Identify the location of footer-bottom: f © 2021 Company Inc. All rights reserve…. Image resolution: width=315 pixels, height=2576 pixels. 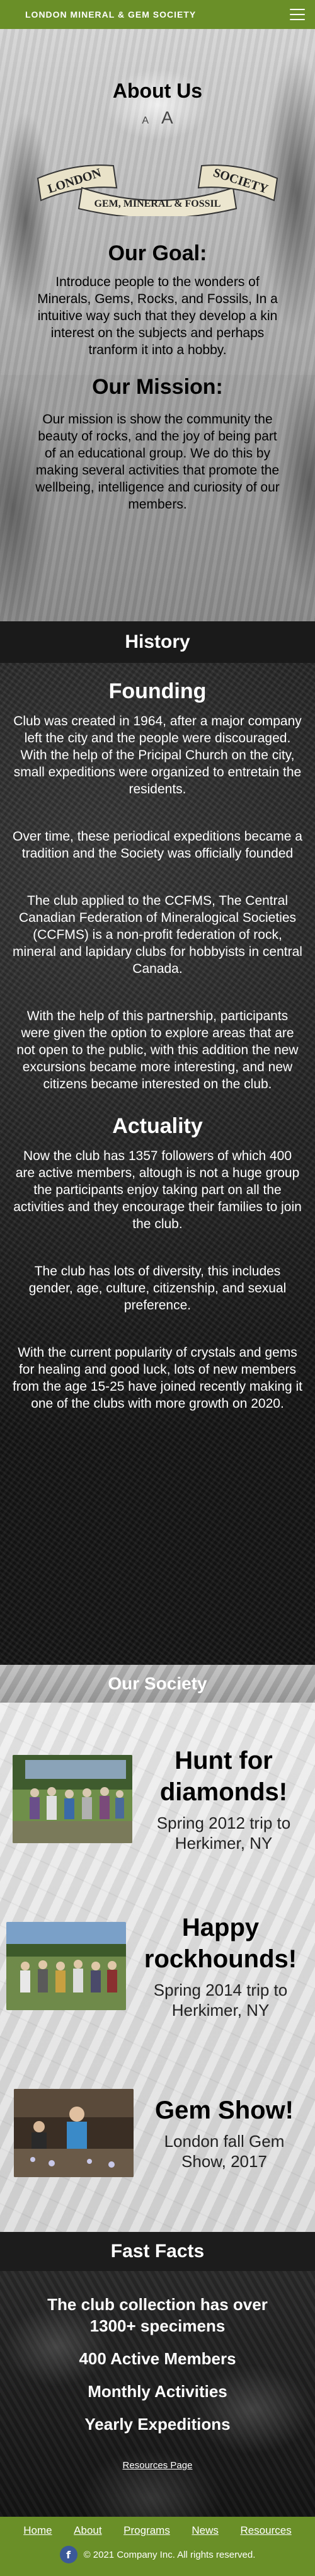
(157, 2554).